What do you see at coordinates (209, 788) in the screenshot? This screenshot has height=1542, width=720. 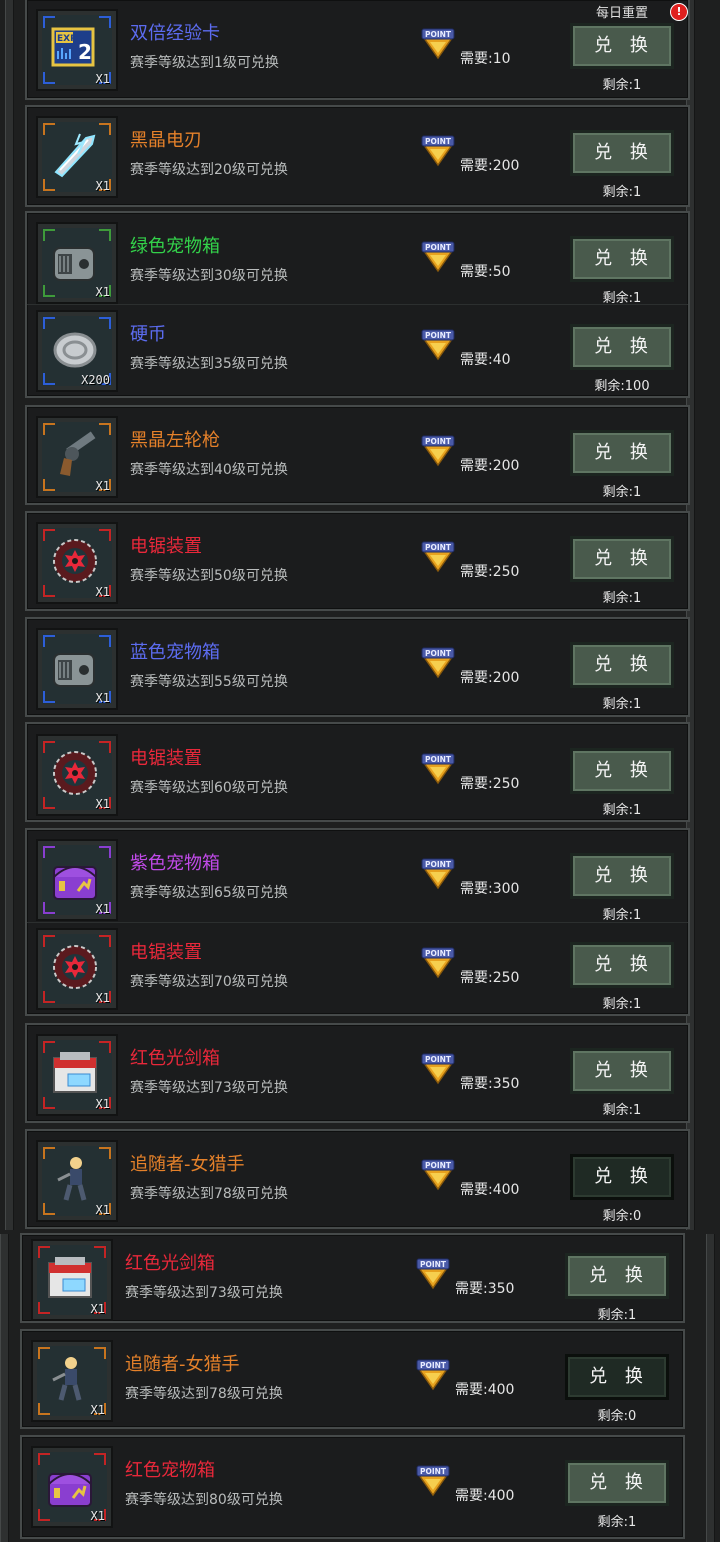 I see `item-requirement: 赛季等级达到60级可兑换` at bounding box center [209, 788].